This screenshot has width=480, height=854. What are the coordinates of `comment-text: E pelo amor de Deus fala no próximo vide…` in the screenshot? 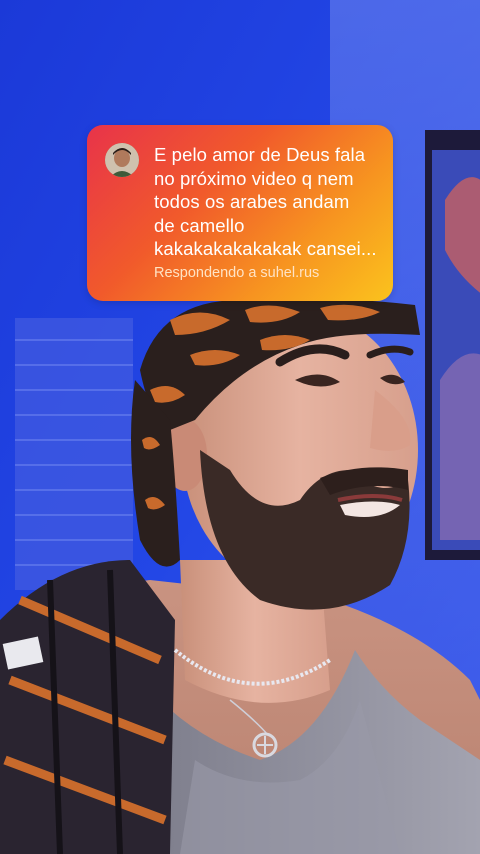 It's located at (268, 202).